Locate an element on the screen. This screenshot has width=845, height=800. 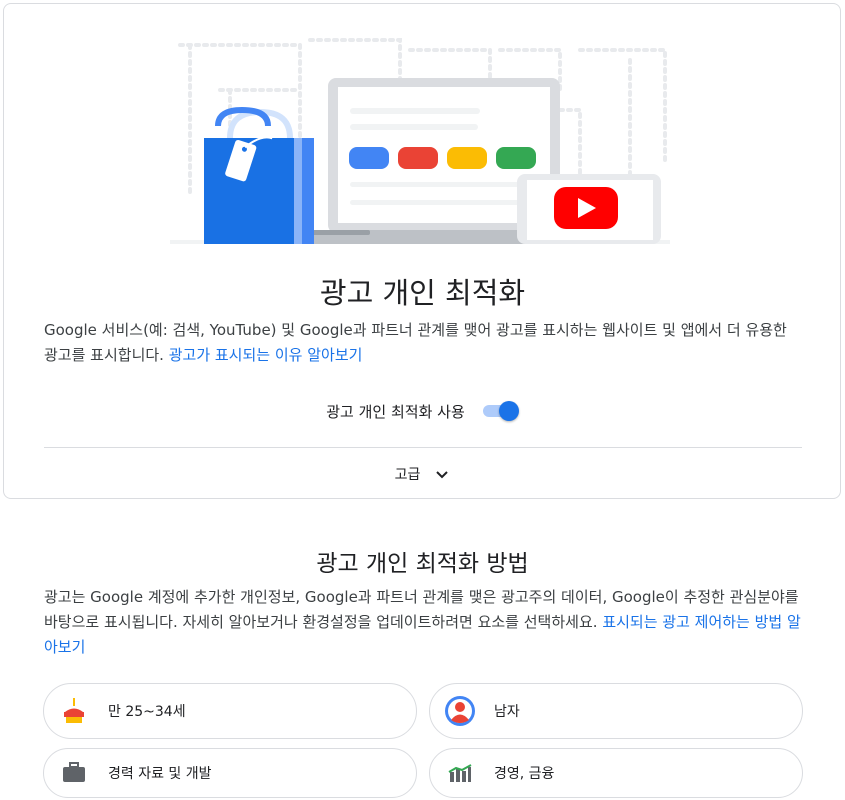
factor-chip-career: 경력 자료 및 개발 is located at coordinates (230, 773).